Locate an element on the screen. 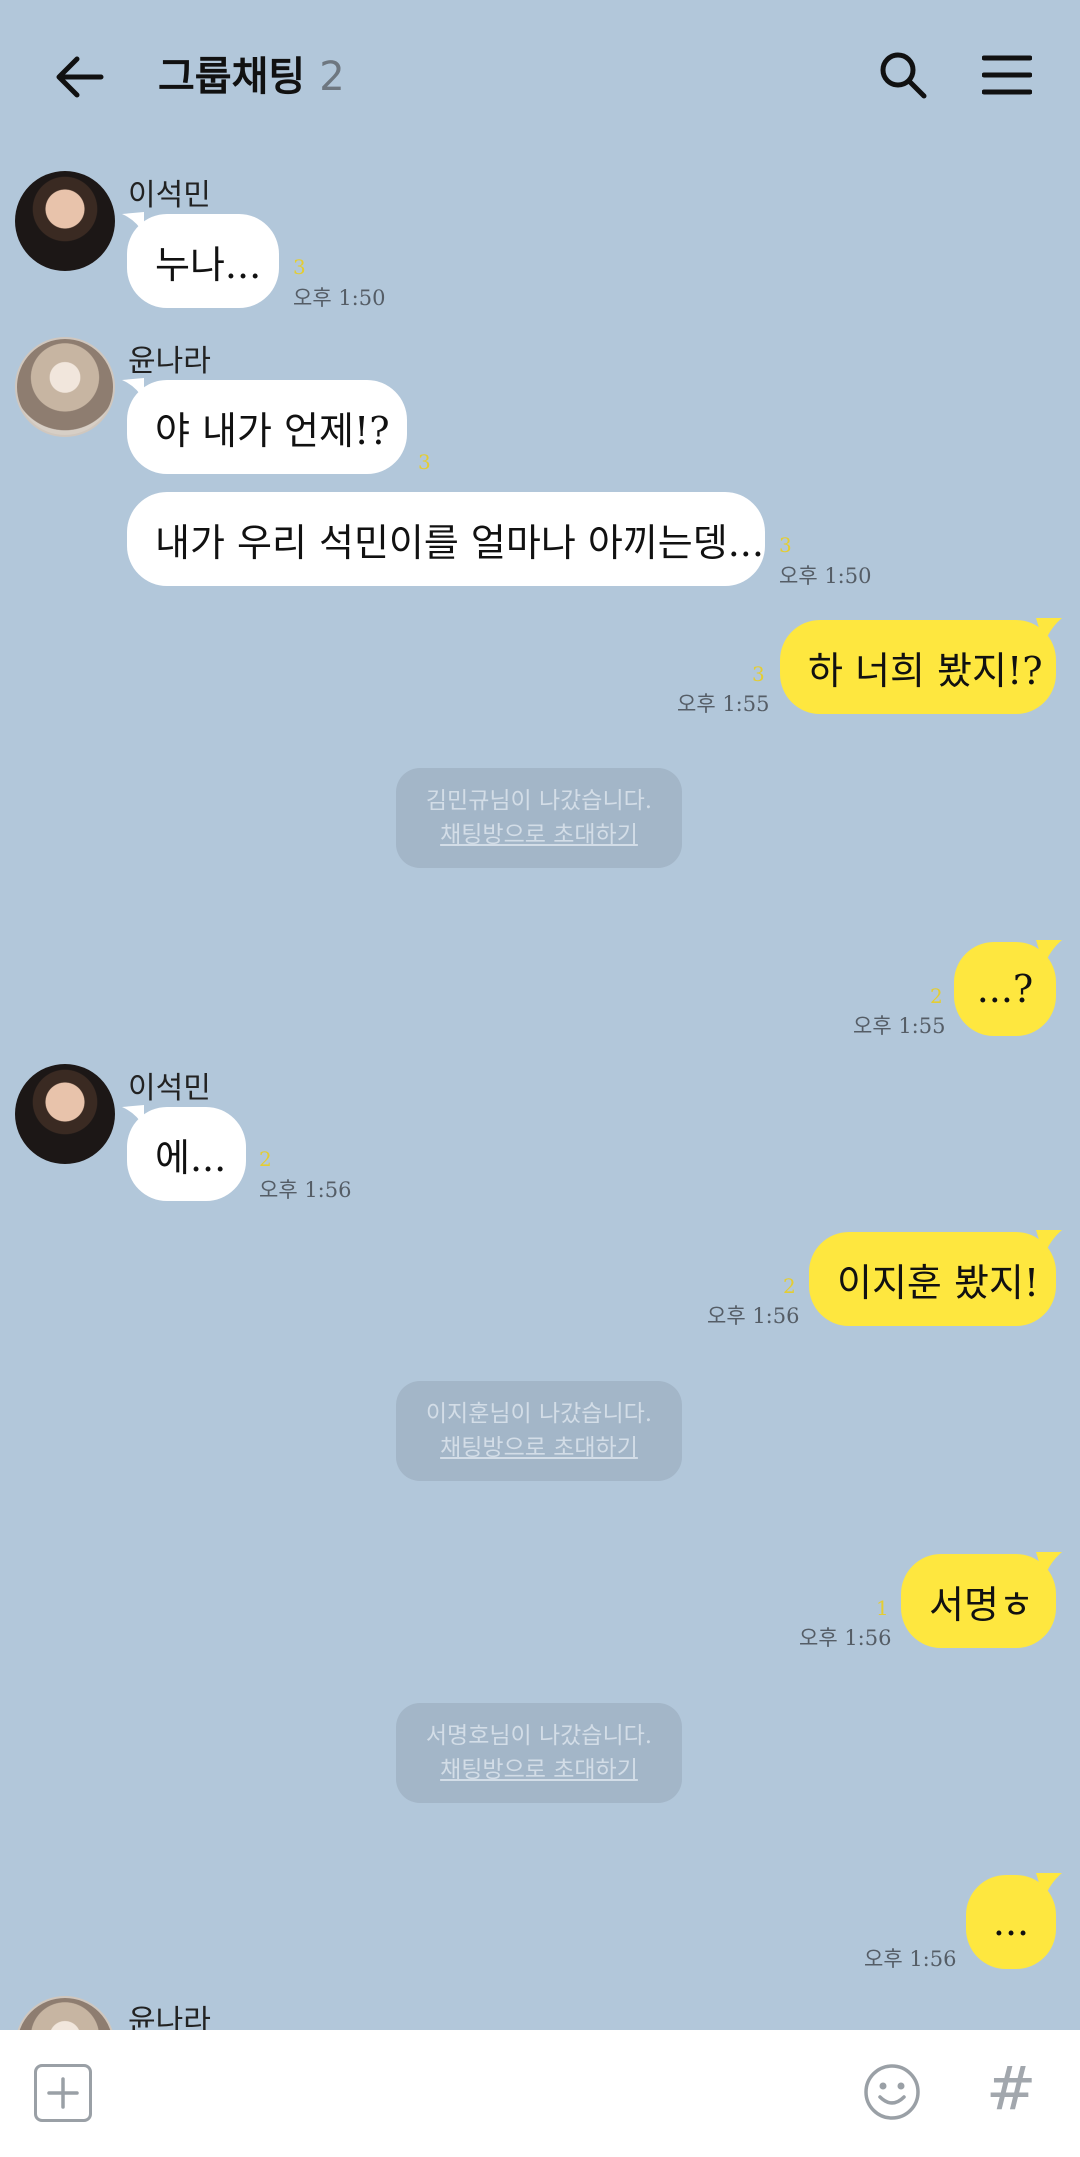  add-attachment-button is located at coordinates (63, 2093).